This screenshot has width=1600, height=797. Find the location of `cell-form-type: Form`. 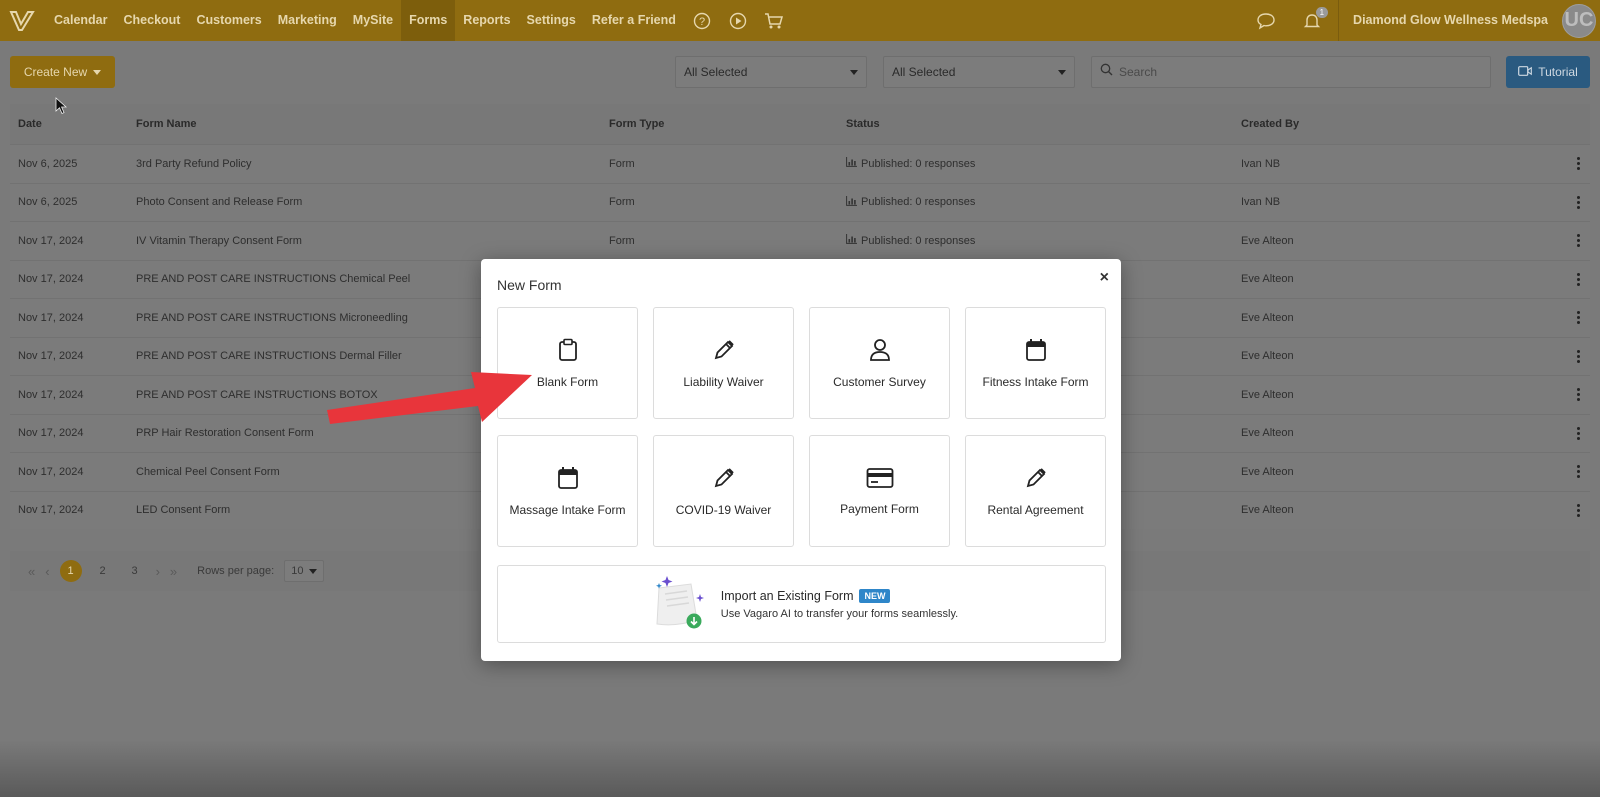

cell-form-type: Form is located at coordinates (622, 163).